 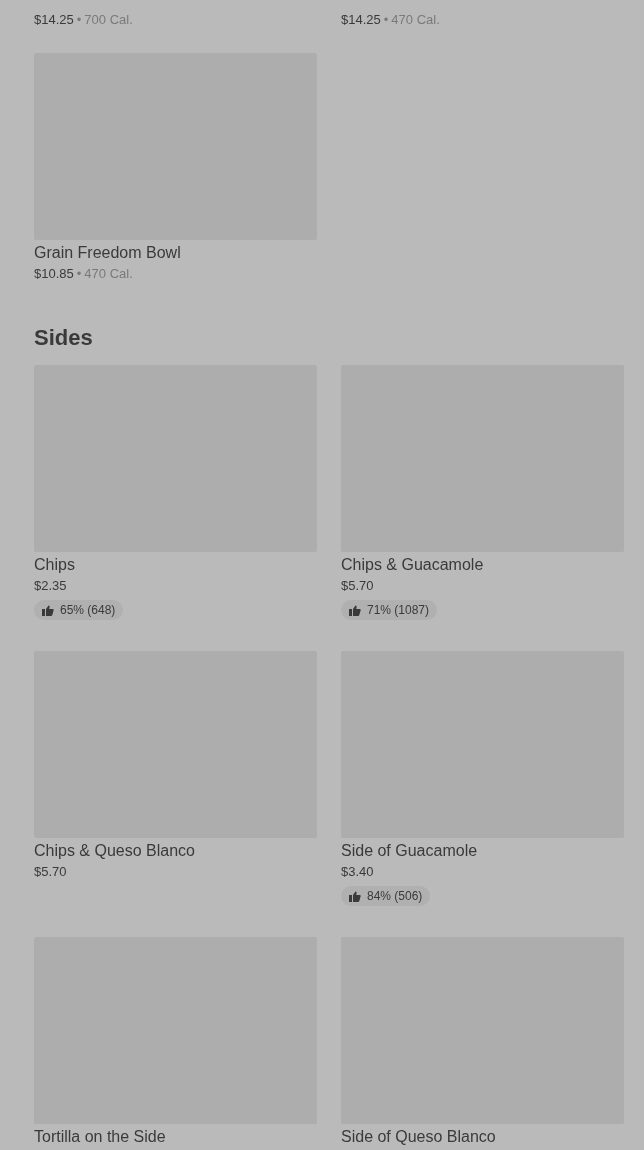 I want to click on price-line: $14.25 • 470 Cal., so click(x=391, y=20).